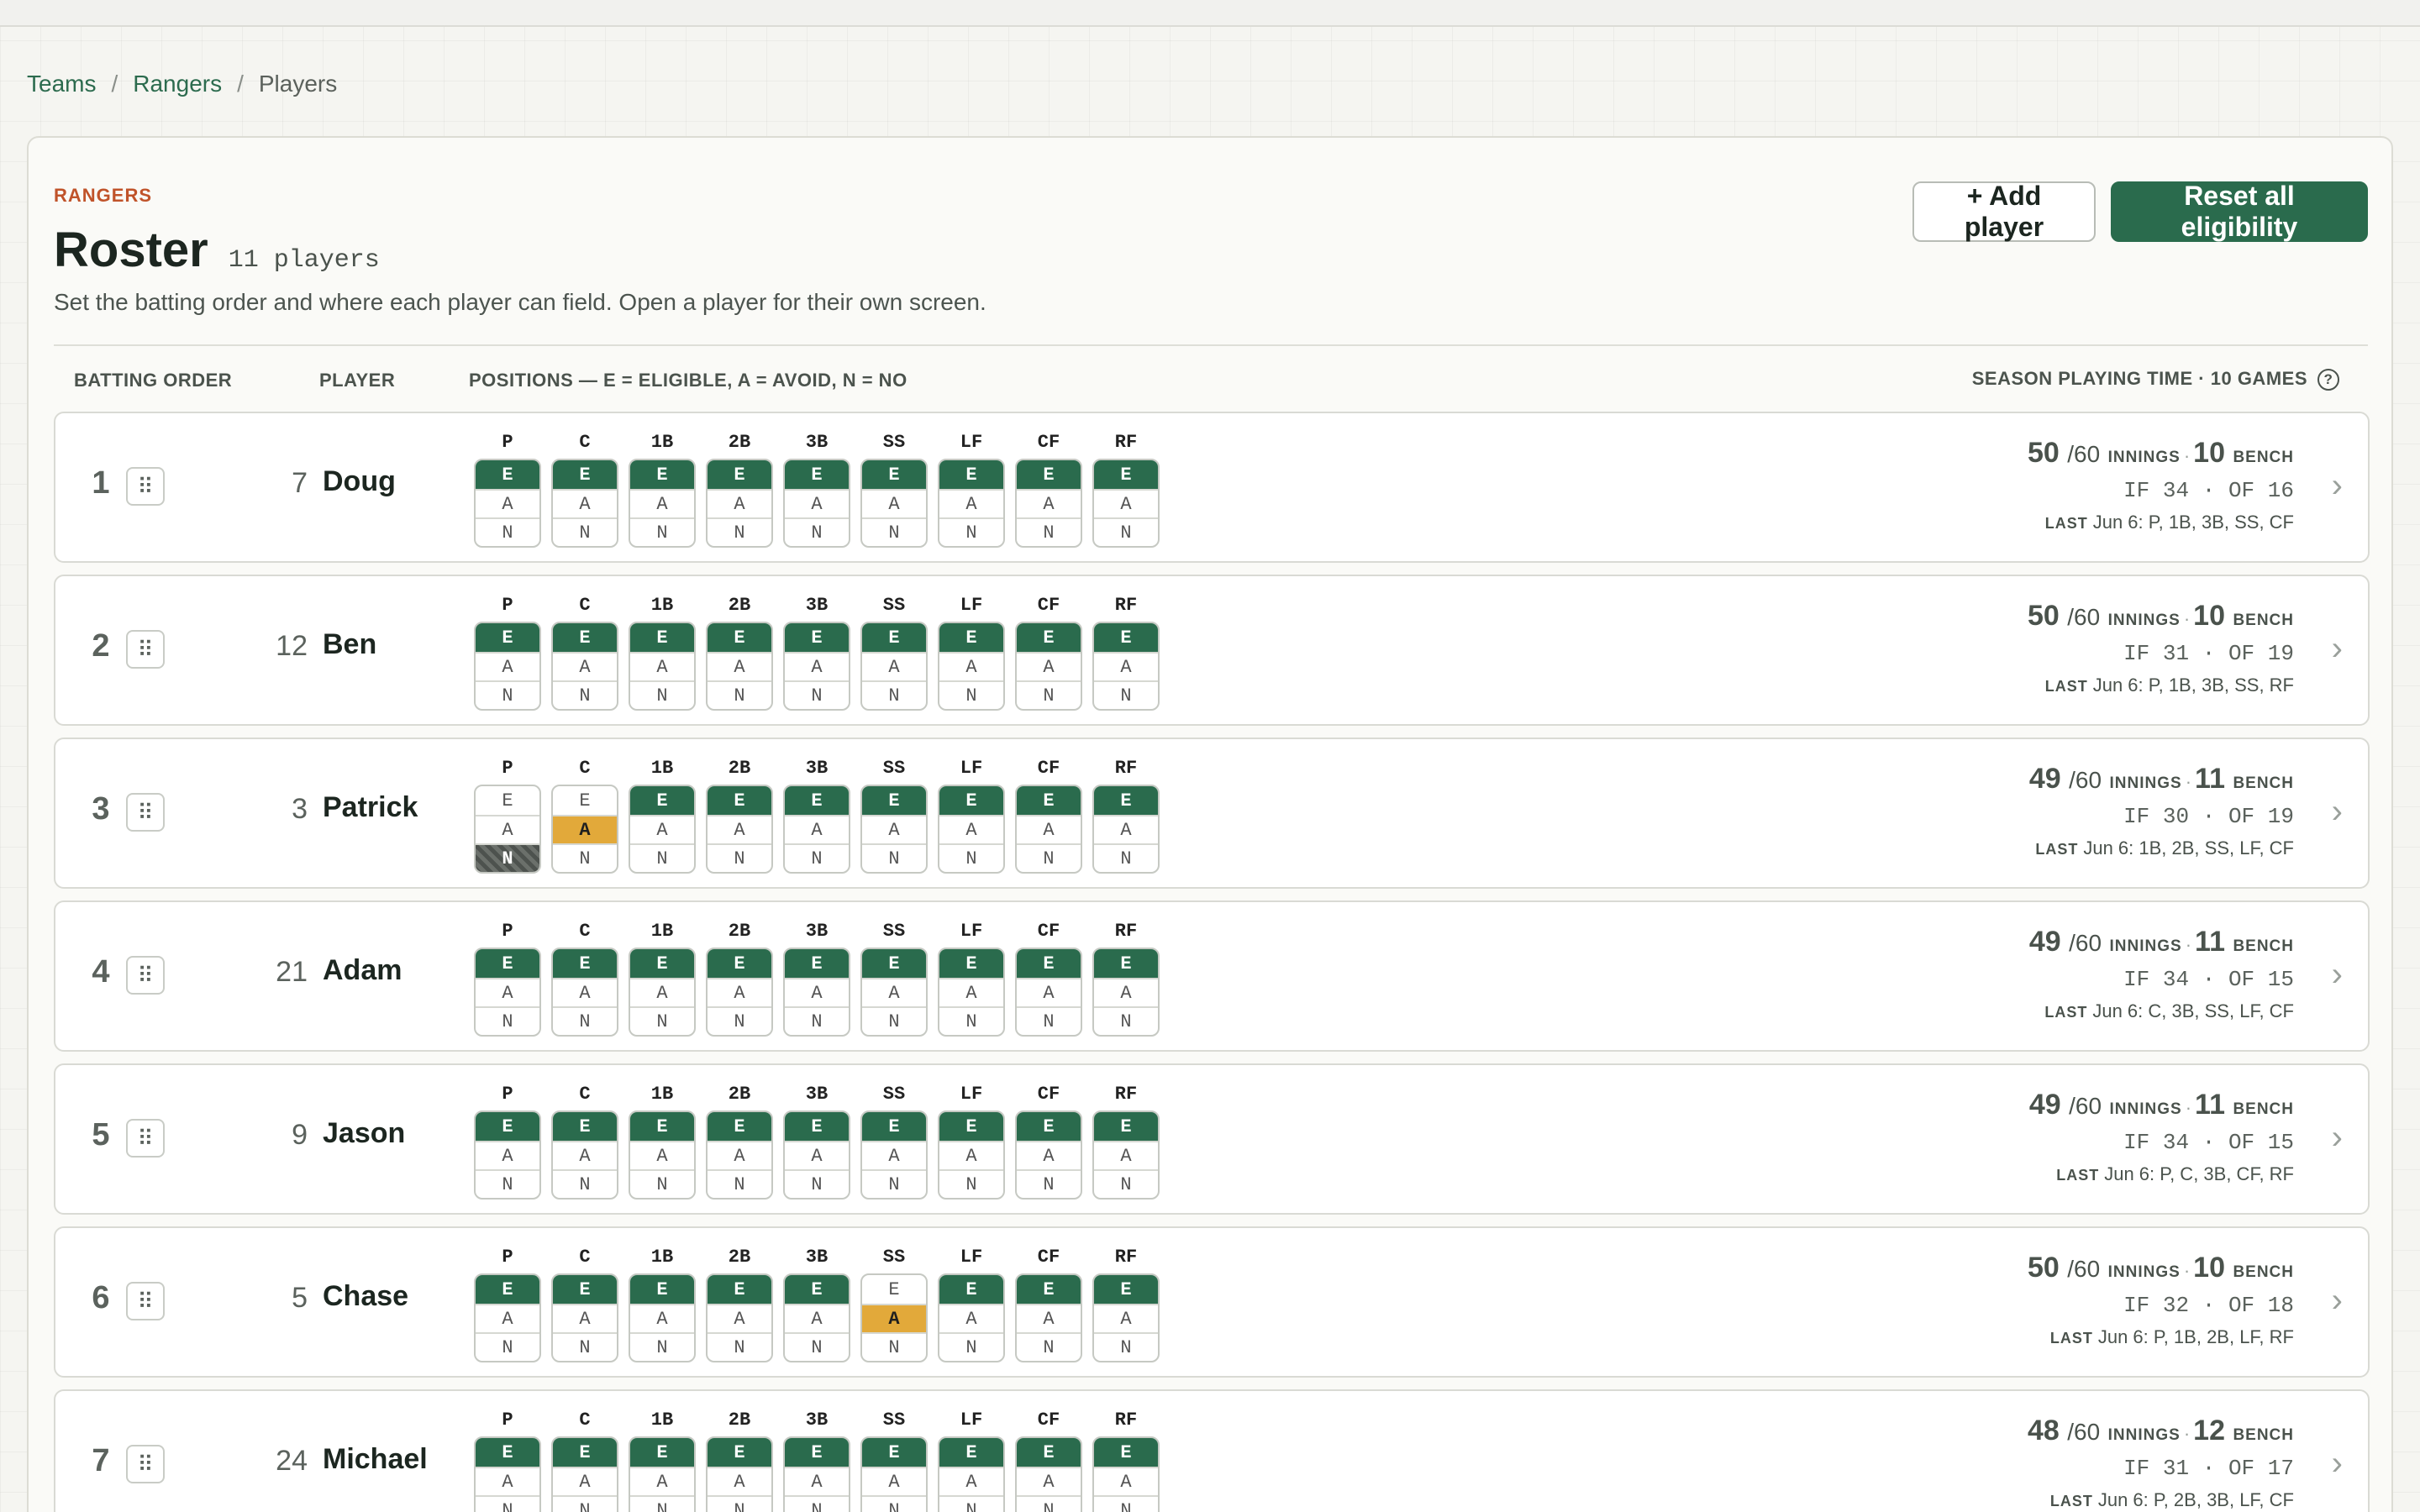 The height and width of the screenshot is (1512, 2420). What do you see at coordinates (370, 807) in the screenshot?
I see `player-name: Patrick` at bounding box center [370, 807].